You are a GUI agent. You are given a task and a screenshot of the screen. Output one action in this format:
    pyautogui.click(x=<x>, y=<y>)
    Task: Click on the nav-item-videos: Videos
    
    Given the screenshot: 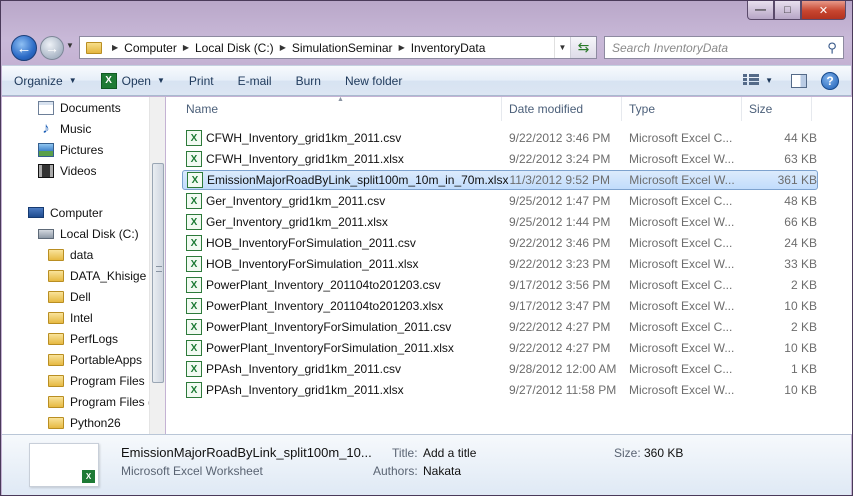 What is the action you would take?
    pyautogui.click(x=67, y=170)
    